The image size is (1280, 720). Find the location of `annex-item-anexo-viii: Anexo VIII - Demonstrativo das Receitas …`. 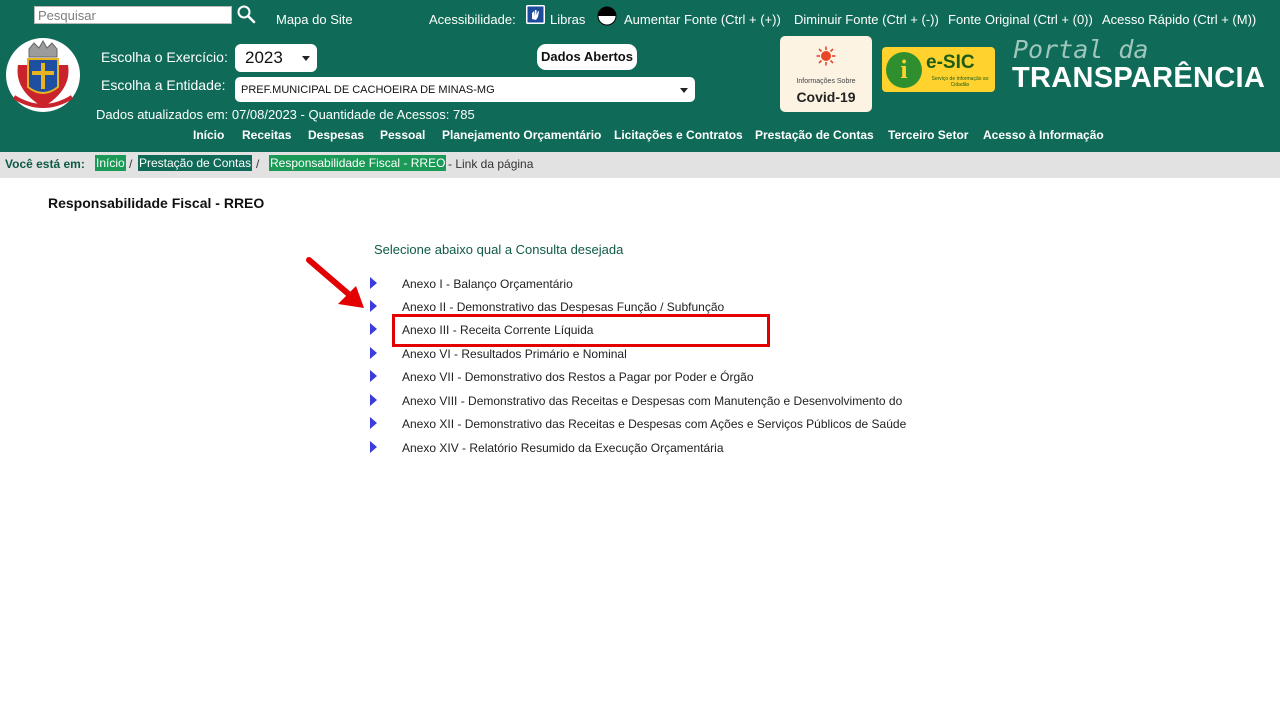

annex-item-anexo-viii: Anexo VIII - Demonstrativo das Receitas … is located at coordinates (668, 404).